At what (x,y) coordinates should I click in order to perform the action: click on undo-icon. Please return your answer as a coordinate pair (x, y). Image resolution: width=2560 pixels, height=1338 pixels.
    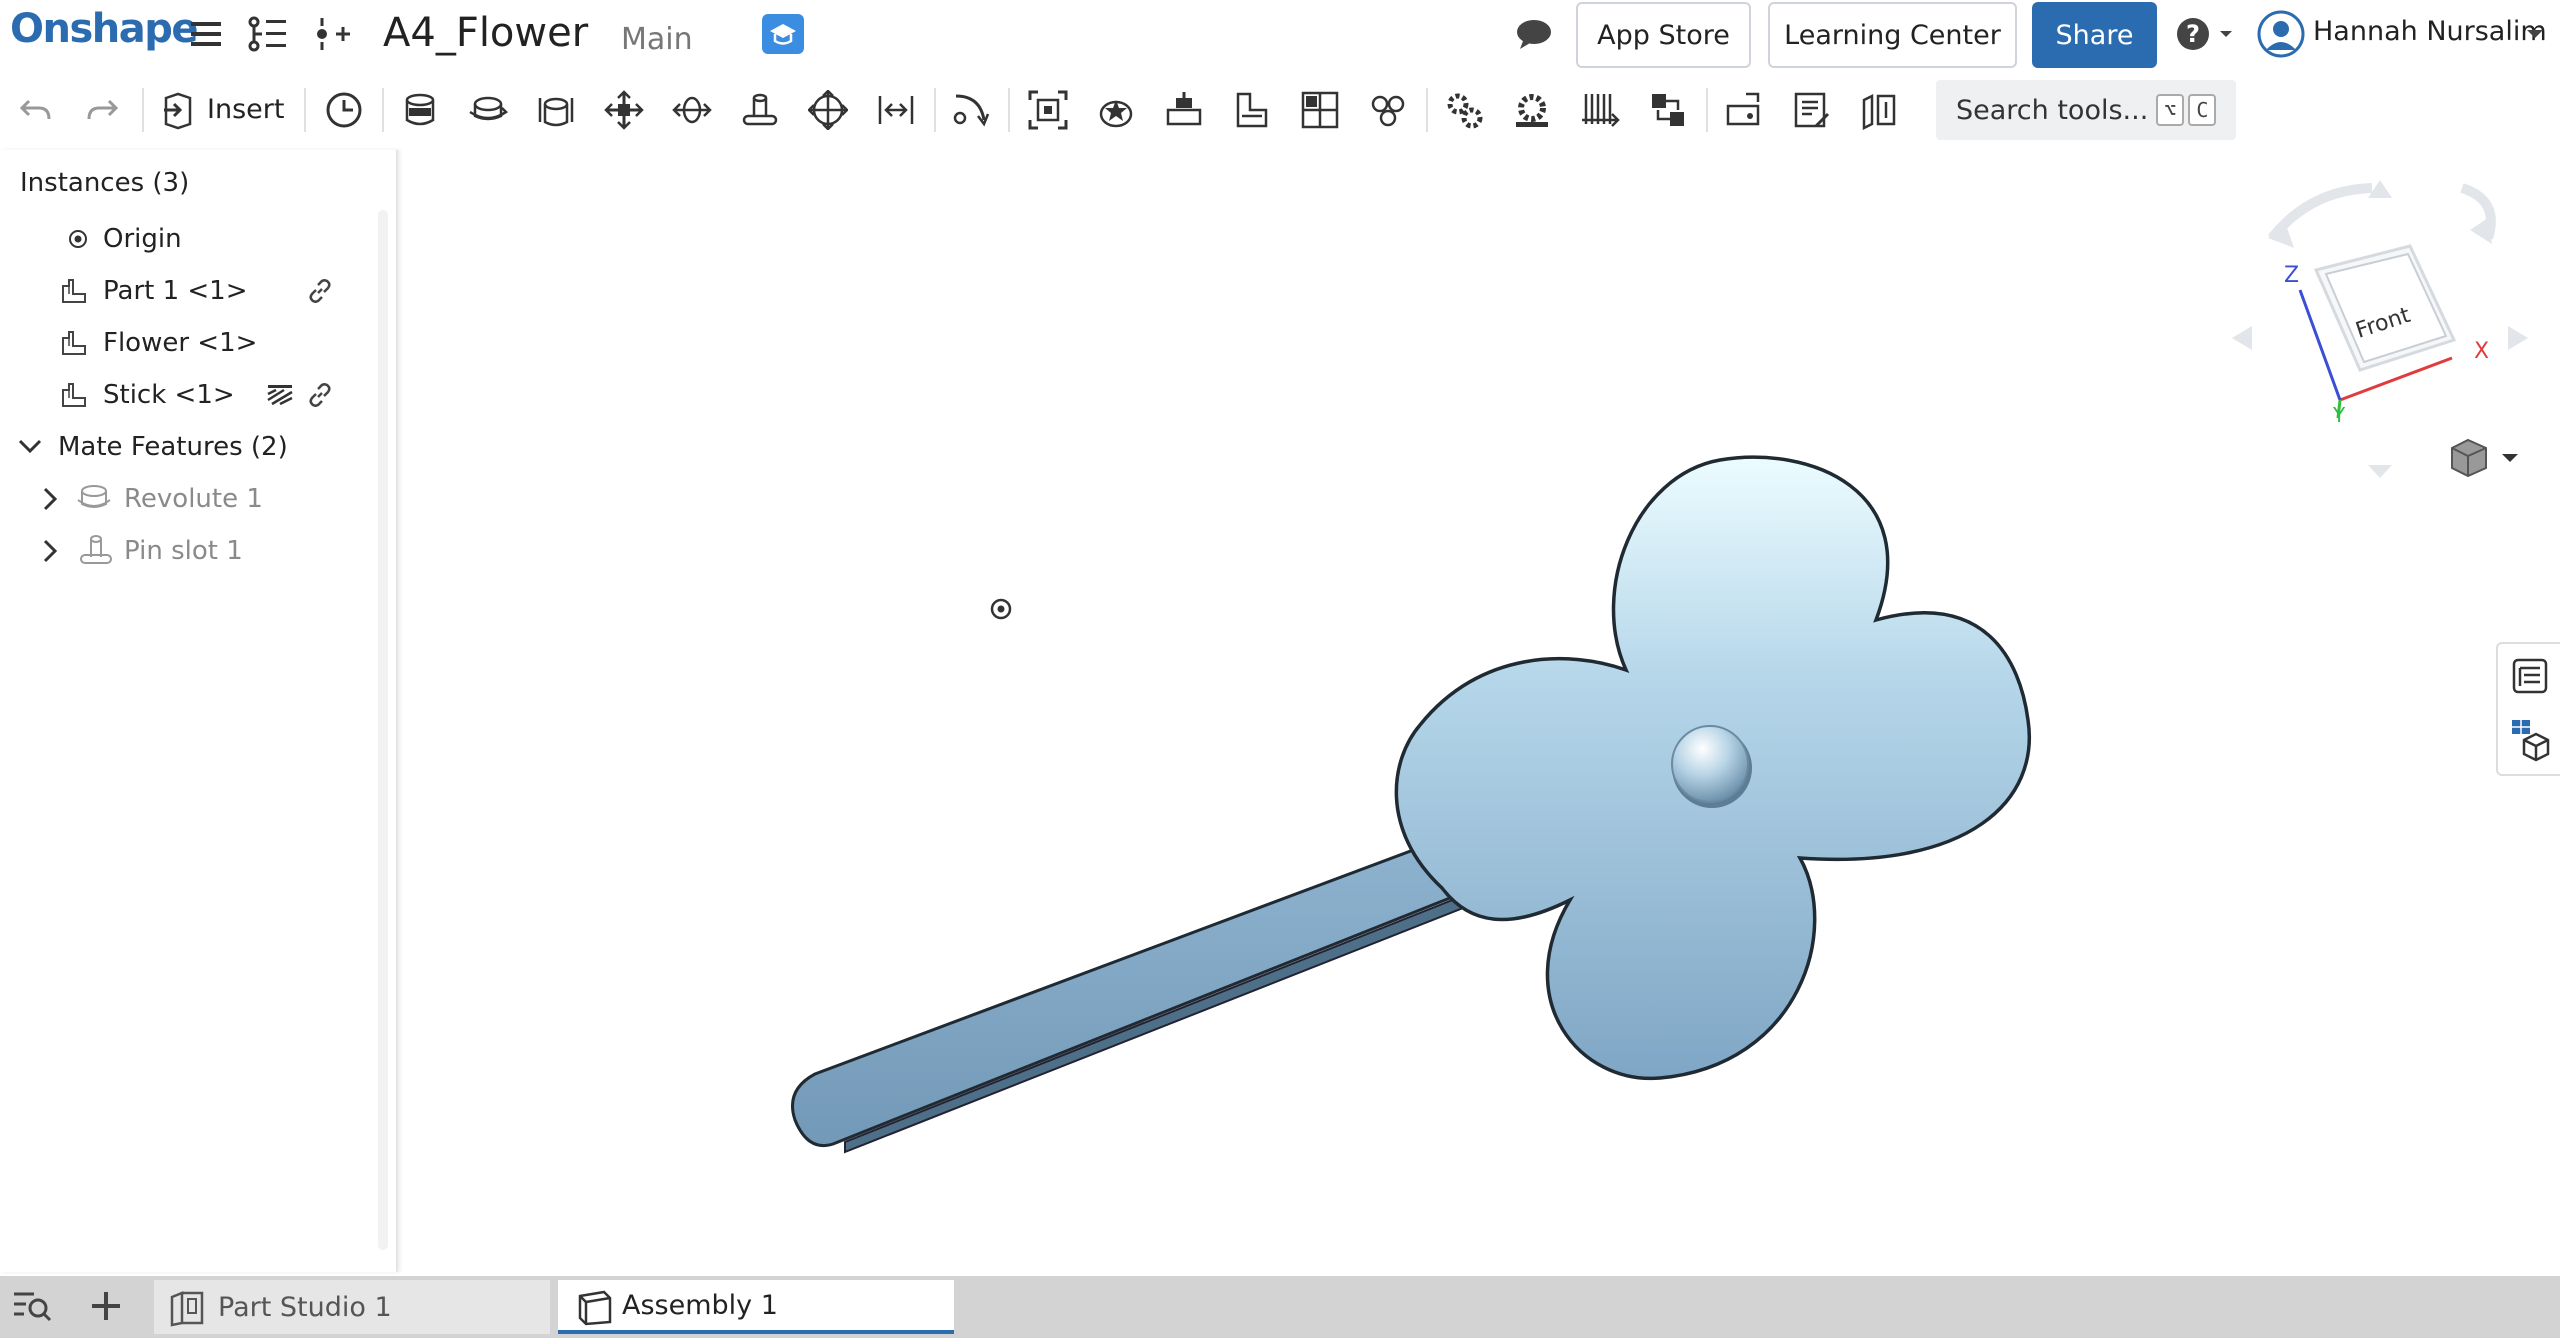
    Looking at the image, I should click on (36, 110).